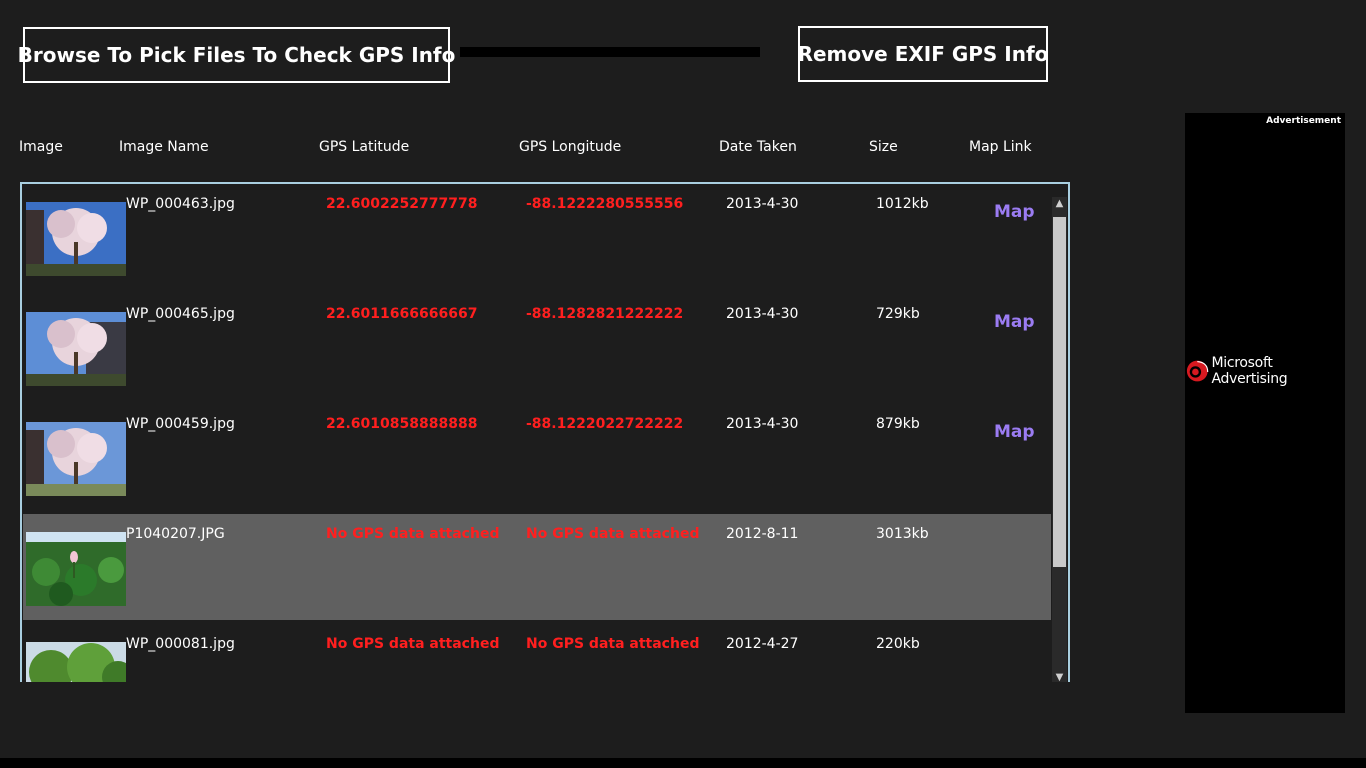  What do you see at coordinates (898, 314) in the screenshot?
I see `size-cell: 729kb` at bounding box center [898, 314].